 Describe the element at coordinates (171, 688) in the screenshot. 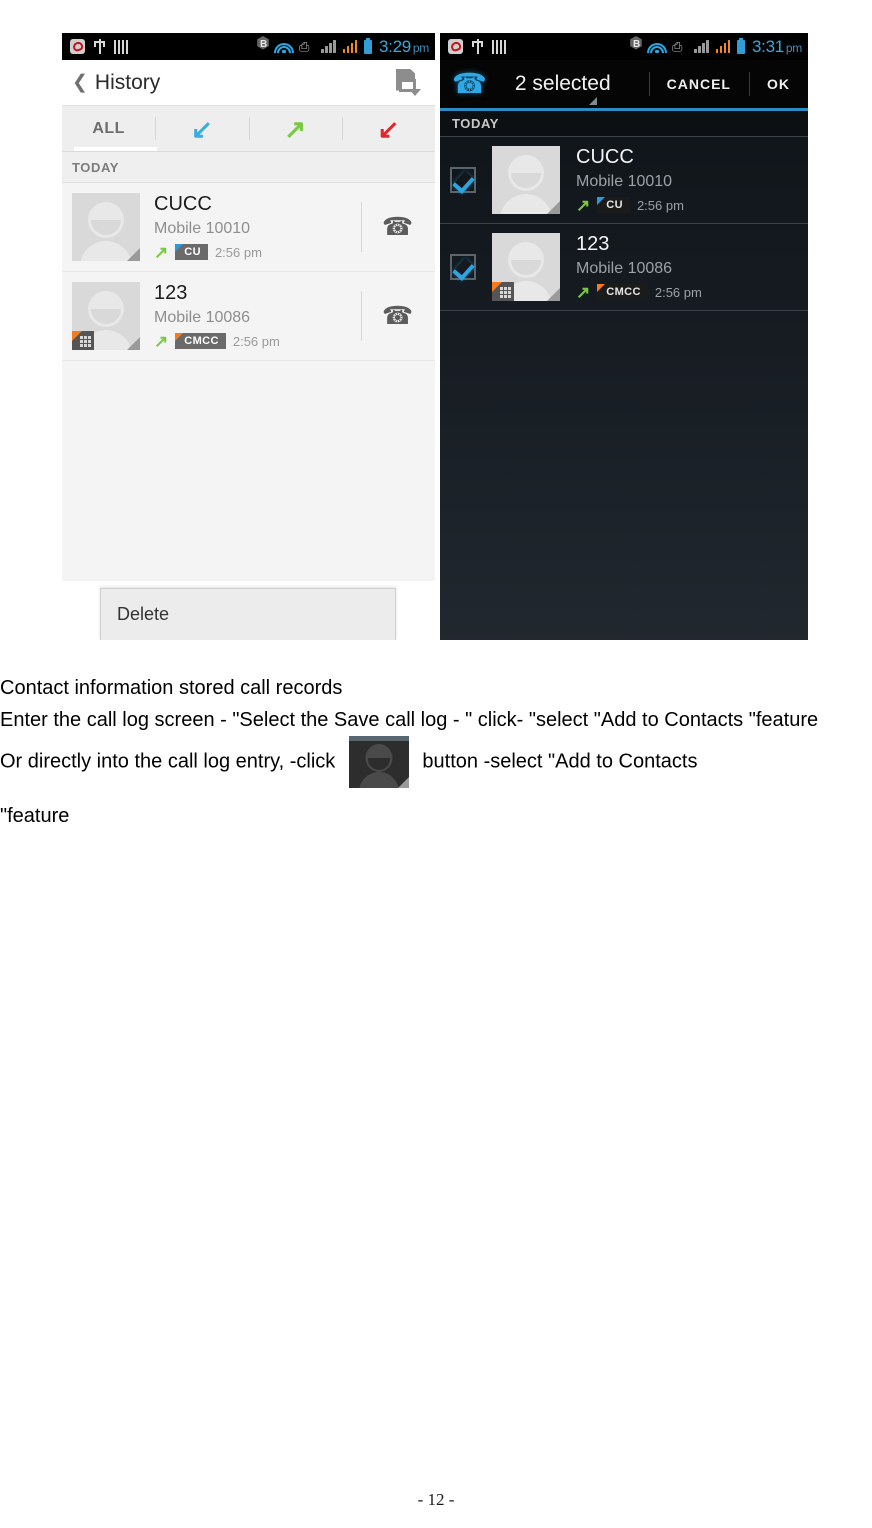

I see `doc-line-1: Contact information stored call records` at that location.